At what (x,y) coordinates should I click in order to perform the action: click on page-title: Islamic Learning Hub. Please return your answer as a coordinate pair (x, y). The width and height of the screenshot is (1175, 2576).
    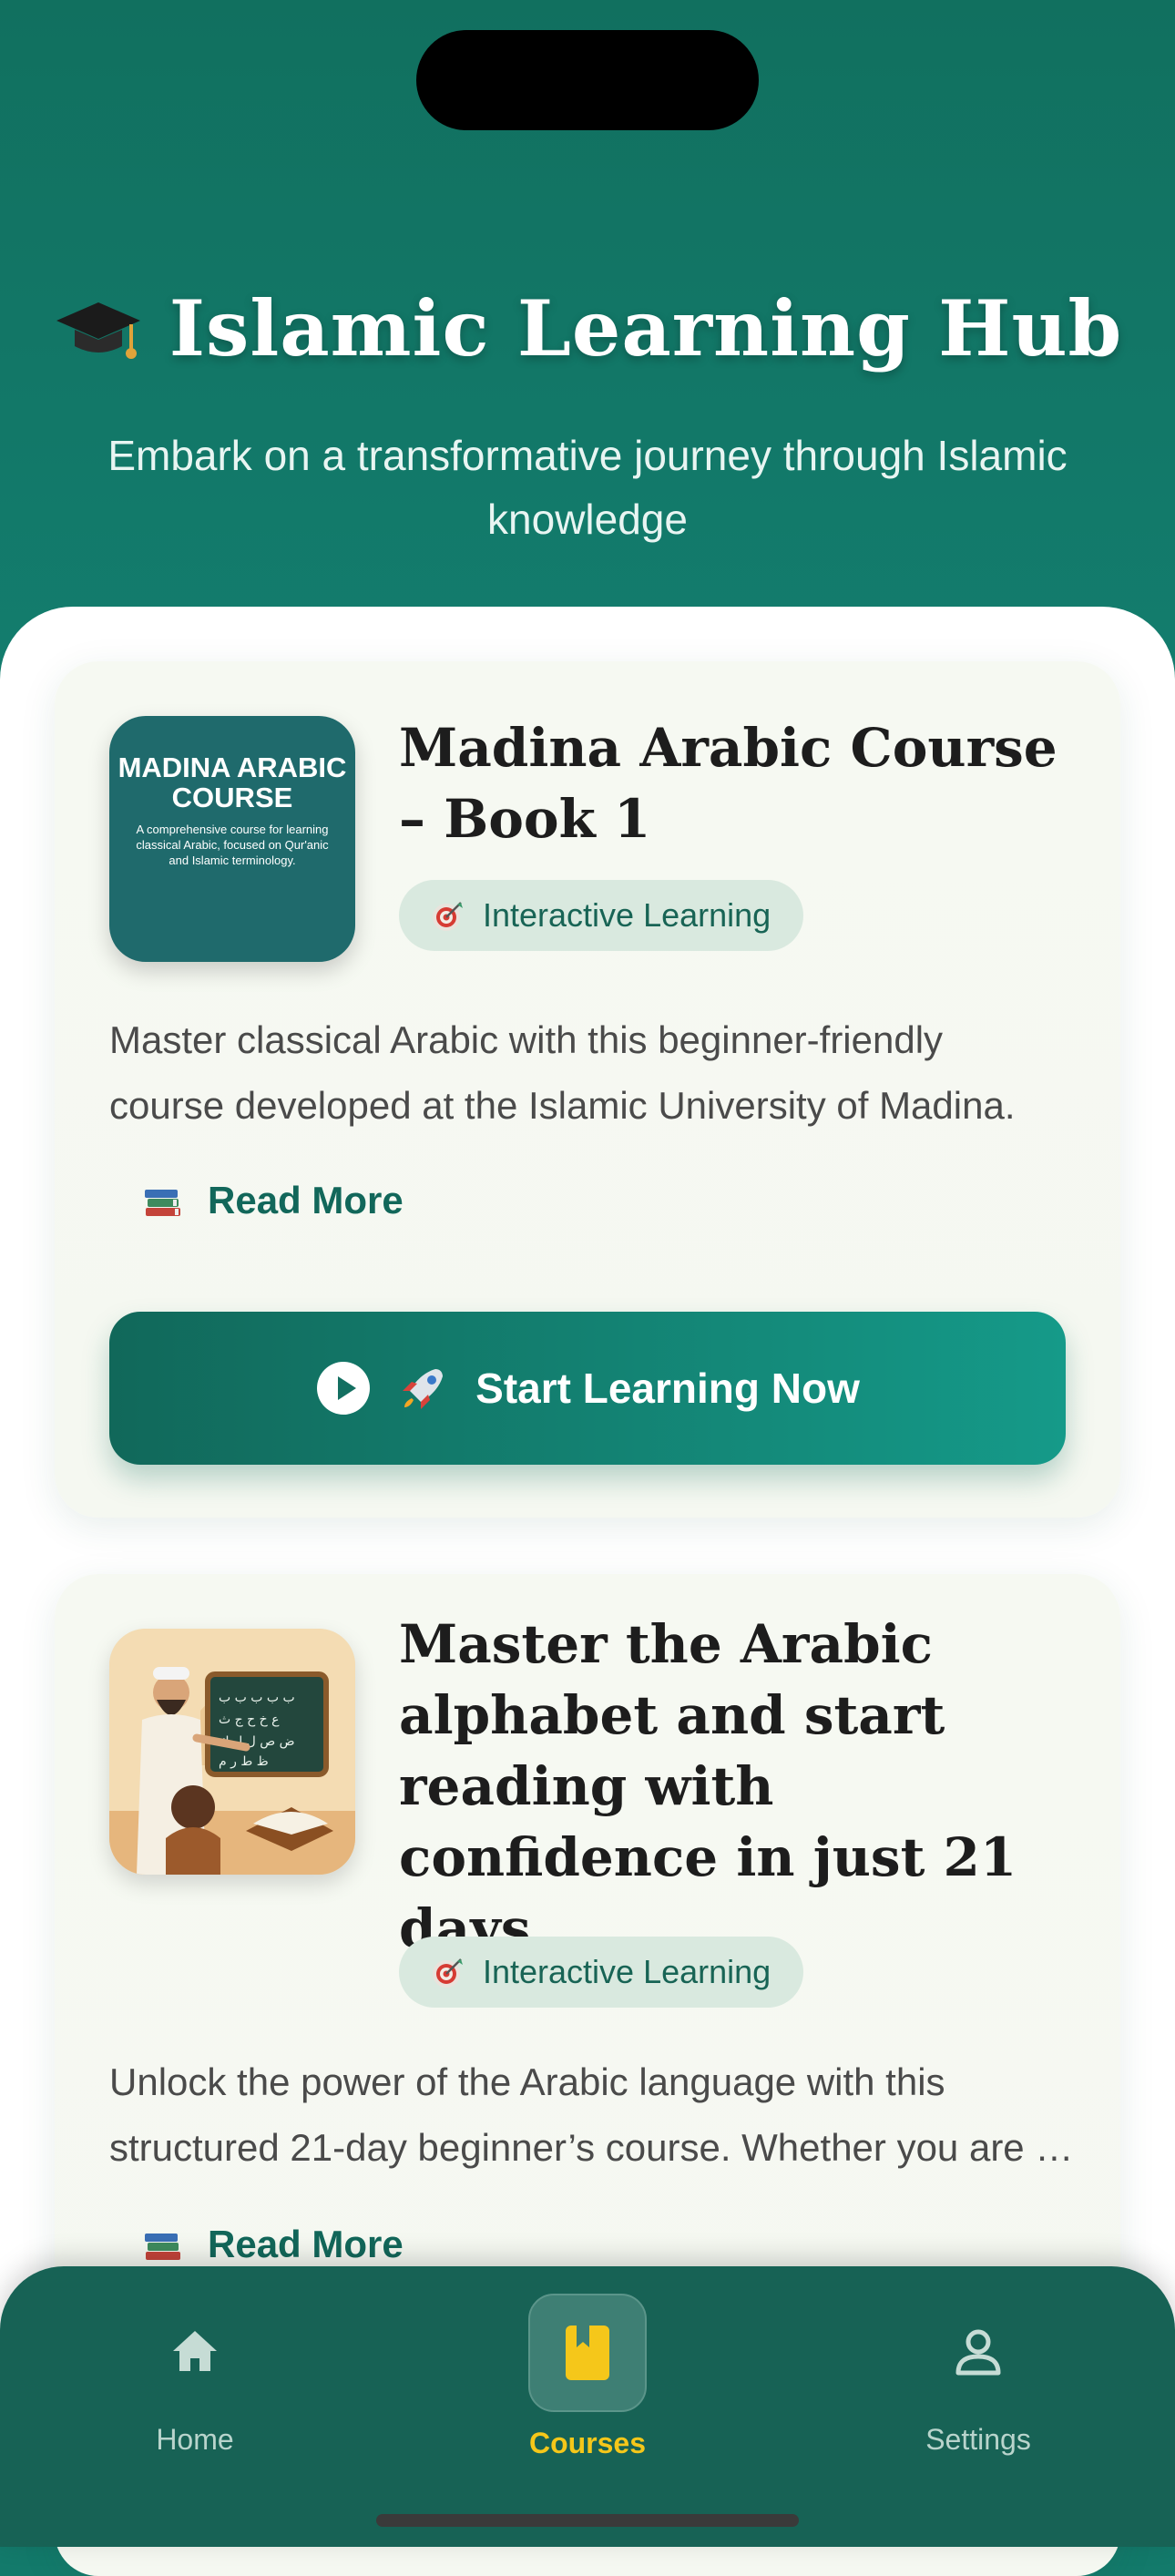
    Looking at the image, I should click on (587, 327).